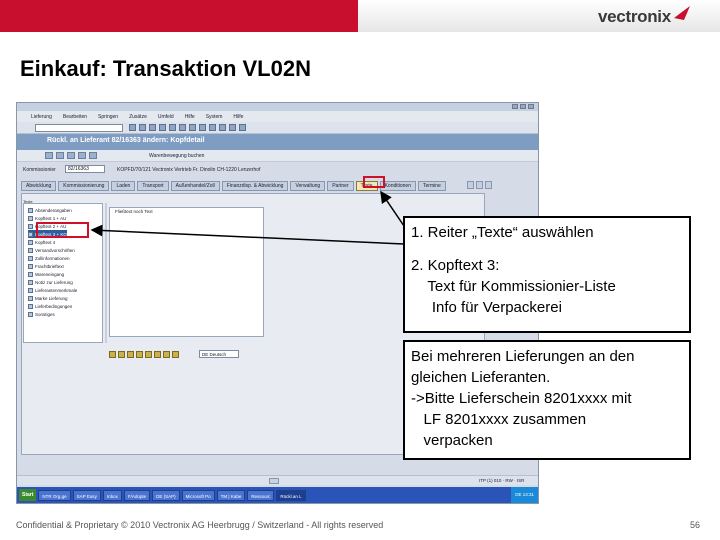 Image resolution: width=720 pixels, height=540 pixels. What do you see at coordinates (176, 156) in the screenshot?
I see `post-goods-issue-button: Warenbewegung buchen` at bounding box center [176, 156].